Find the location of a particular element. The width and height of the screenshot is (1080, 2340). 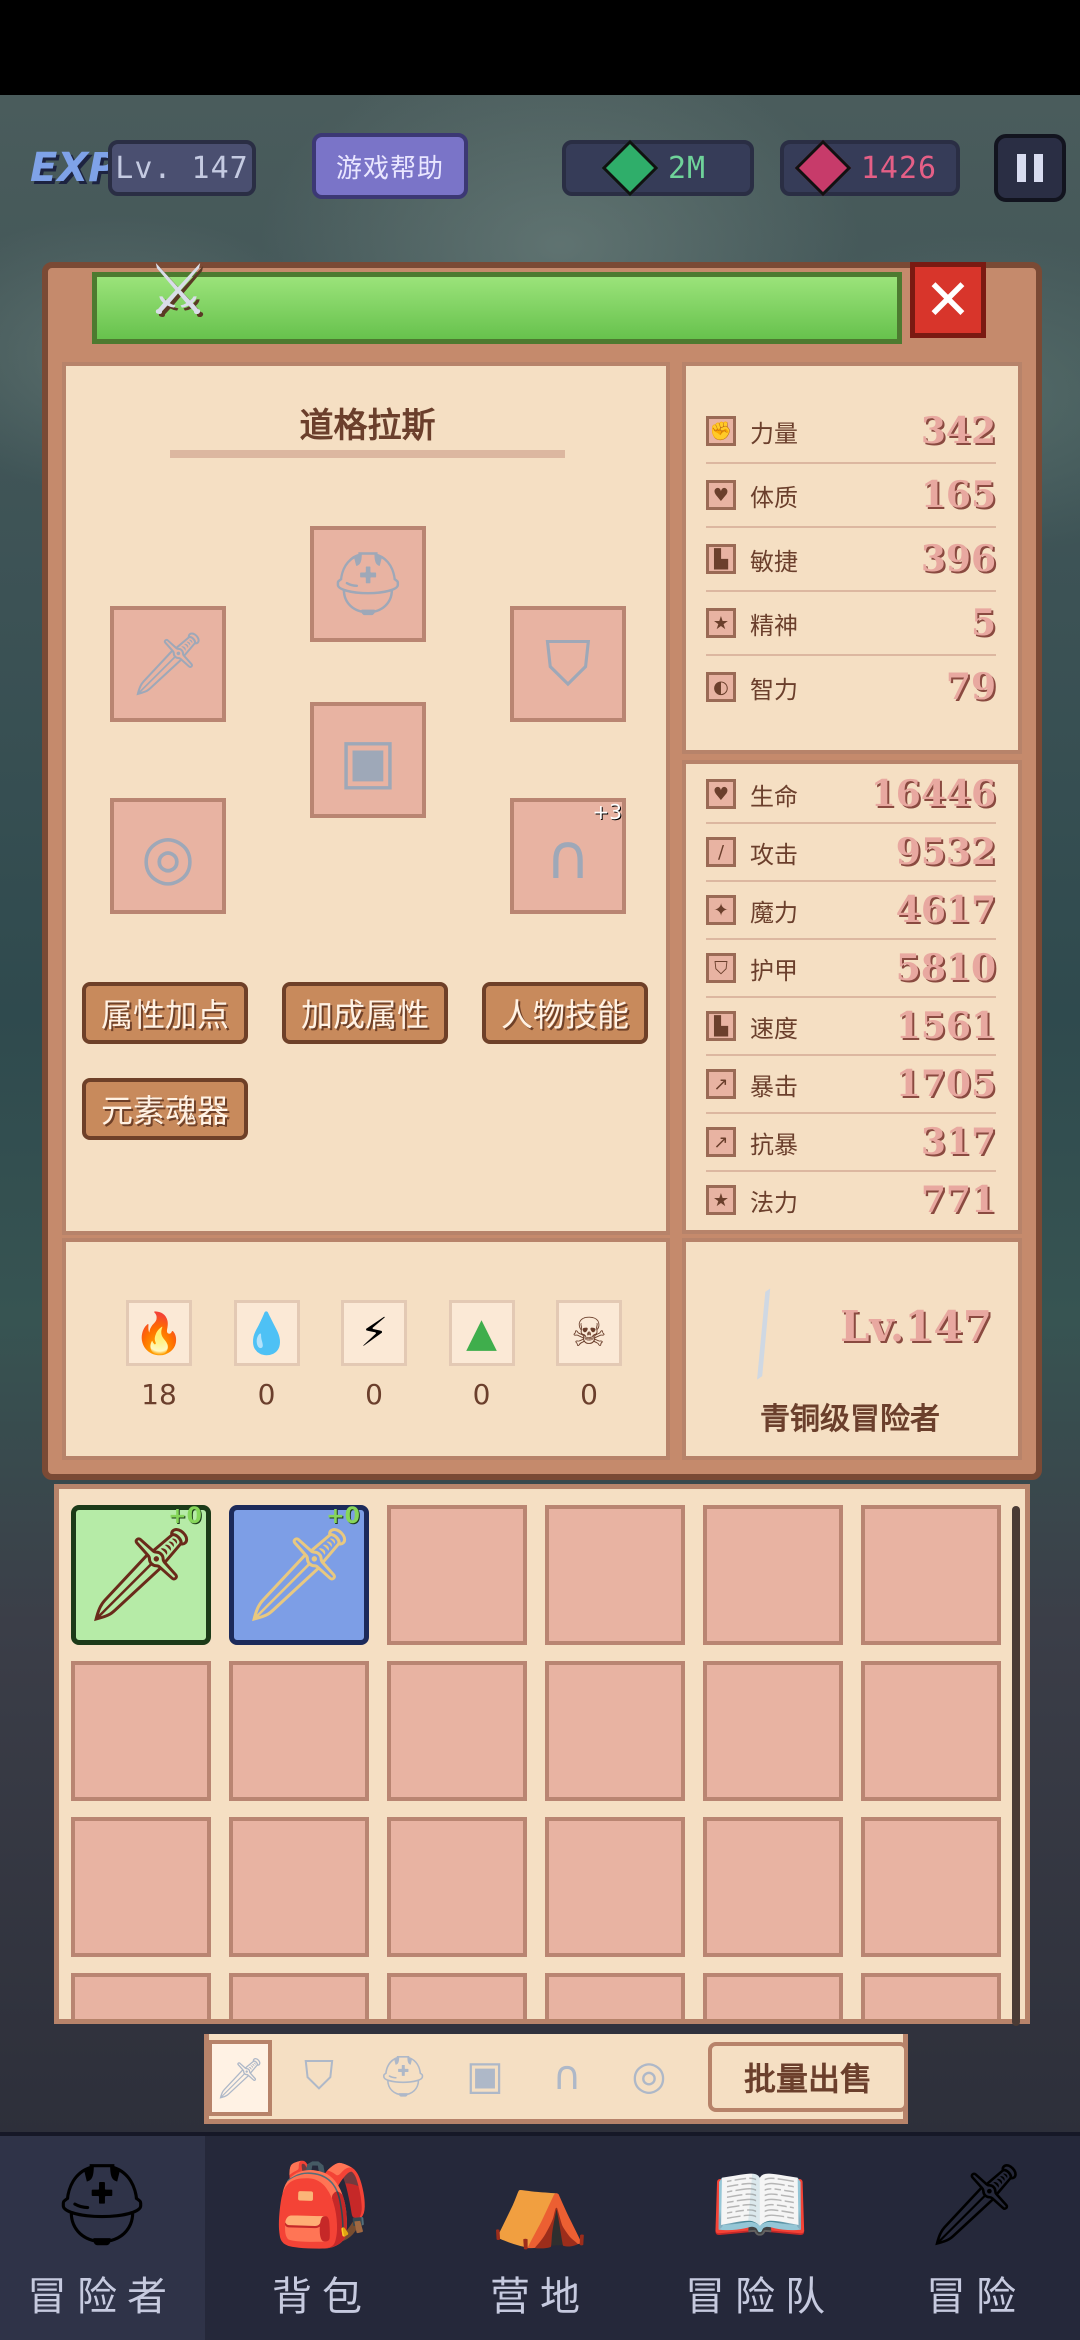

tab-ring: ◎ is located at coordinates (649, 2076).